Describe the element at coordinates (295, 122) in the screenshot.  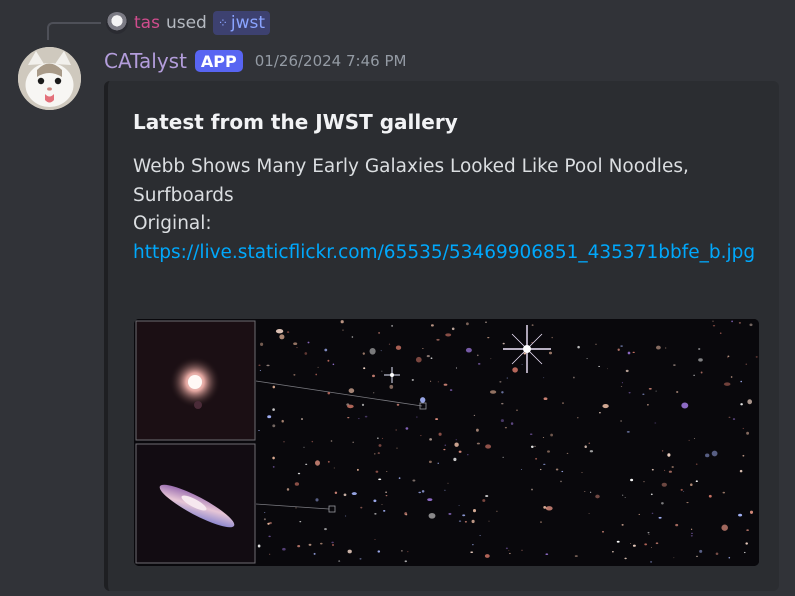
I see `embed-title: Latest from the JWST gallery` at that location.